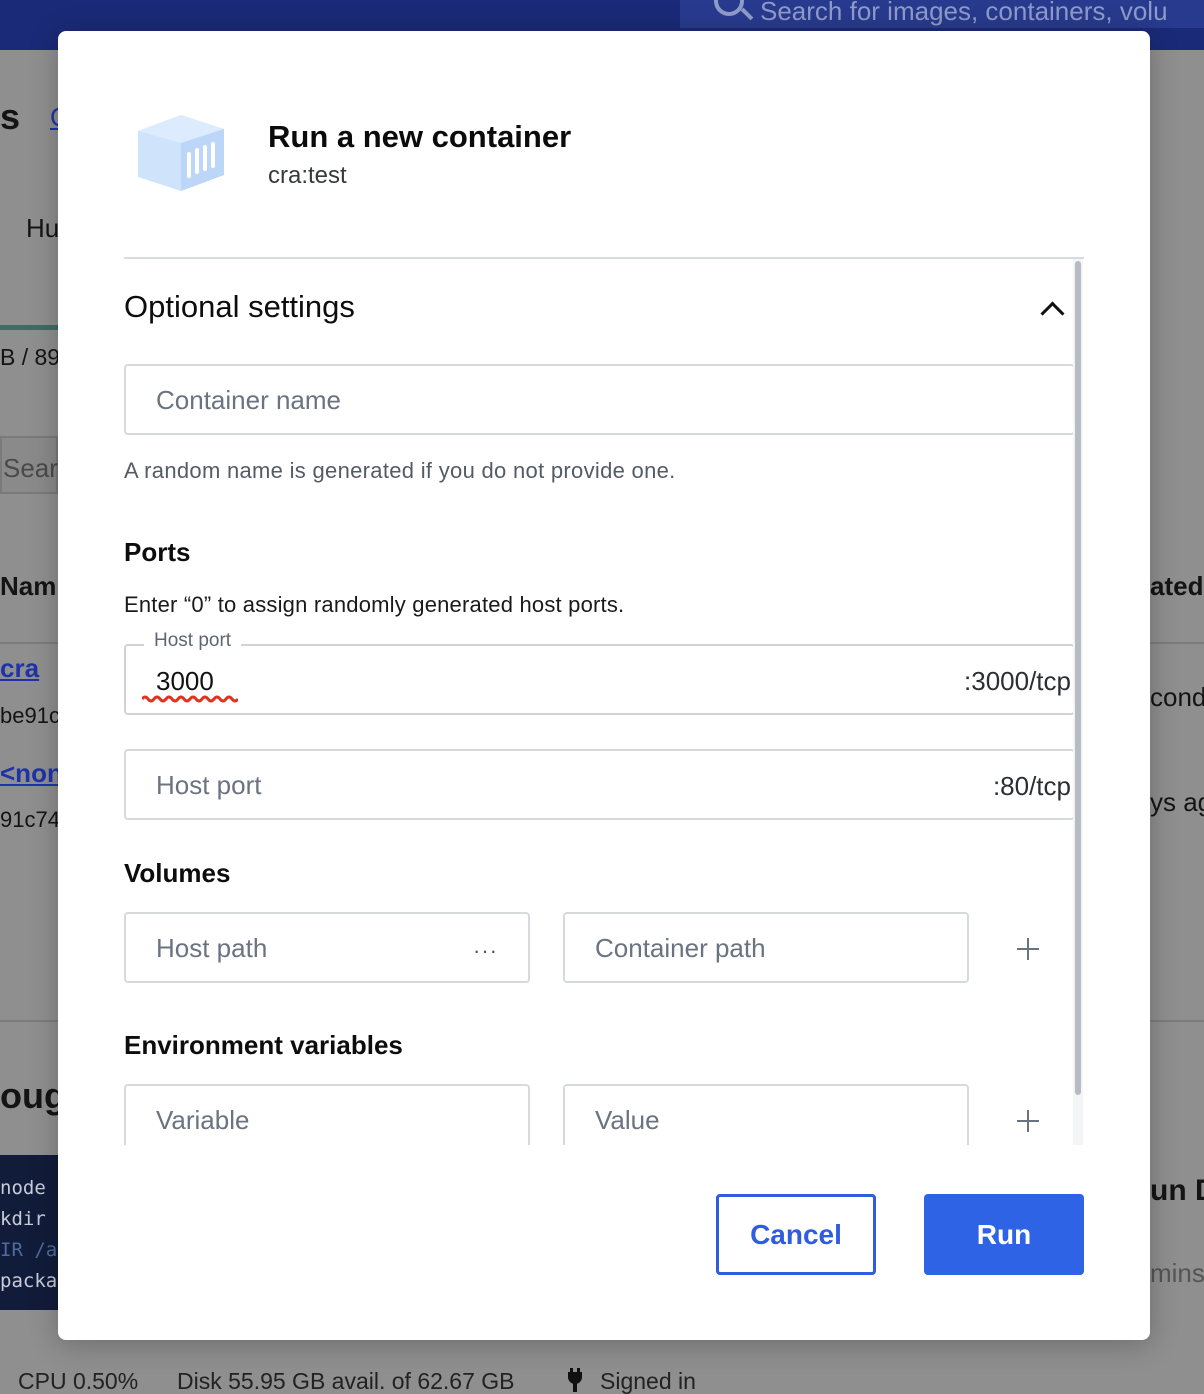 This screenshot has width=1204, height=1394. I want to click on container-path-input: Container path, so click(766, 947).